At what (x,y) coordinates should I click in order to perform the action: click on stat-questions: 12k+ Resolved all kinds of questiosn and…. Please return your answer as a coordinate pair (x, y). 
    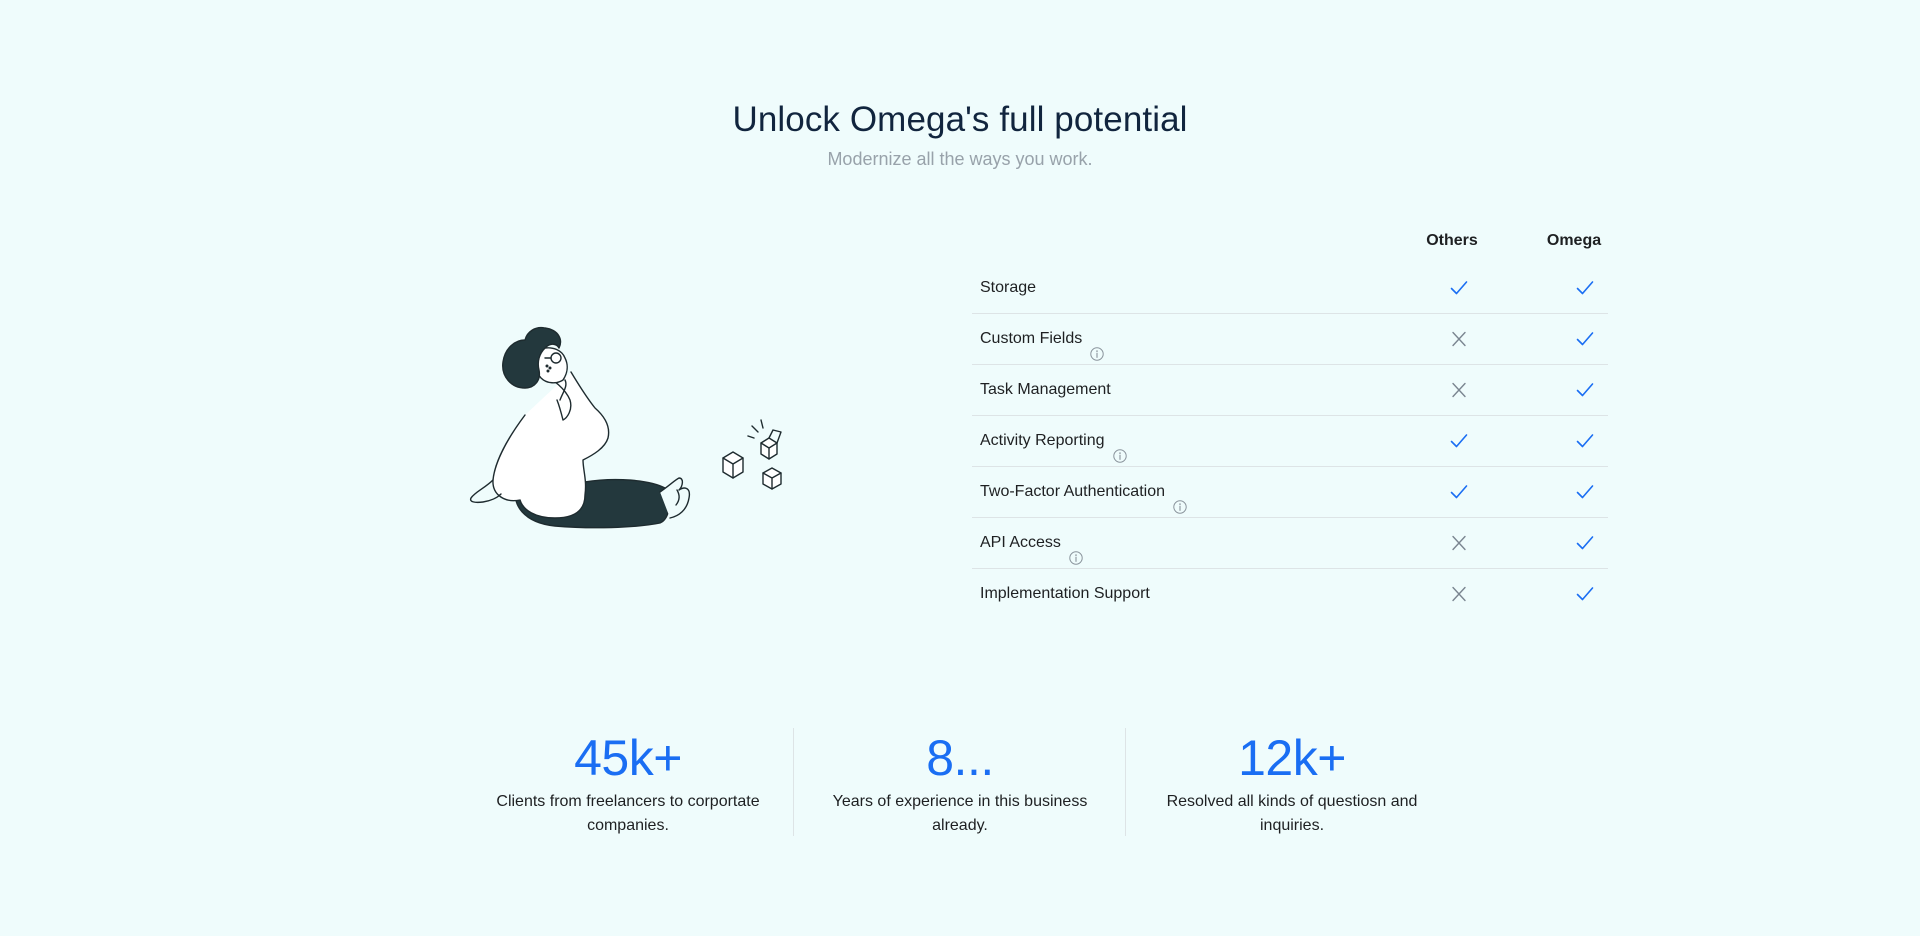
    Looking at the image, I should click on (1292, 782).